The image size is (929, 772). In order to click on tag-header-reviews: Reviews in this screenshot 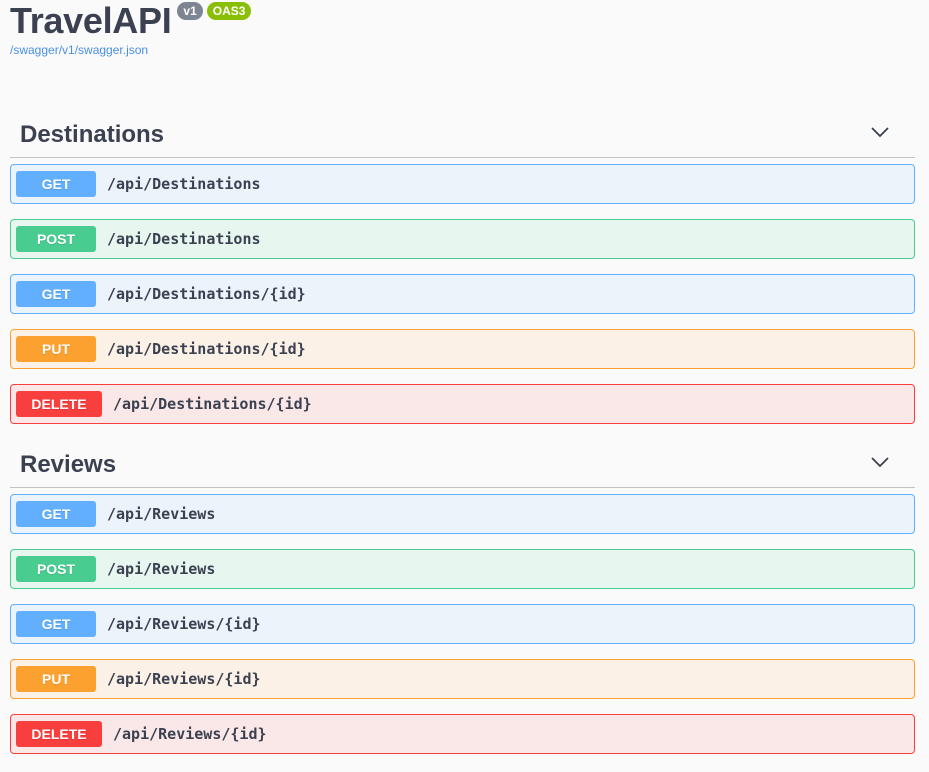, I will do `click(462, 464)`.